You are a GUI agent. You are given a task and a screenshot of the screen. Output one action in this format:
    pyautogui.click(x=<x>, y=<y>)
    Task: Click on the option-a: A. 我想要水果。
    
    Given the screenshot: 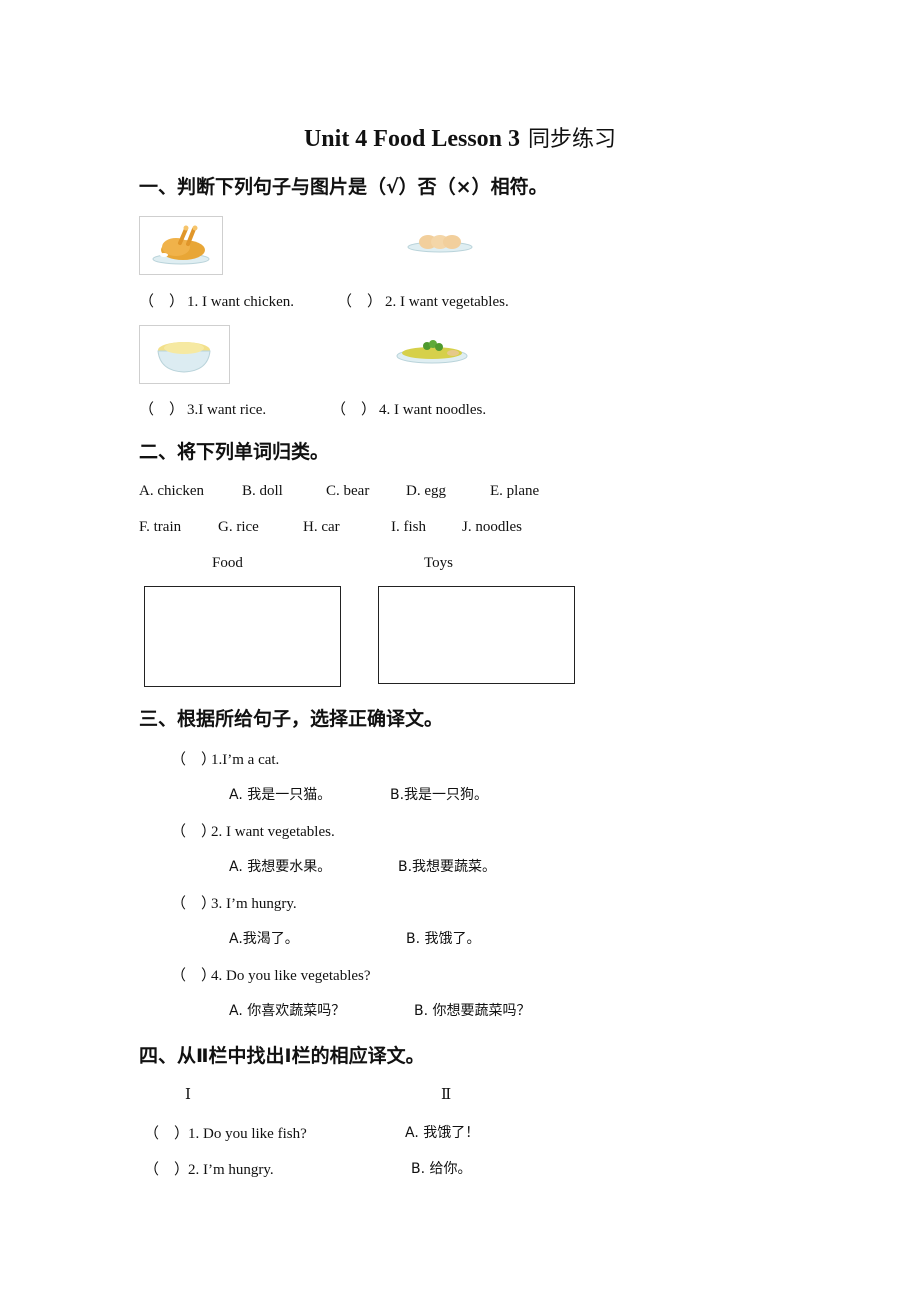 What is the action you would take?
    pyautogui.click(x=280, y=867)
    